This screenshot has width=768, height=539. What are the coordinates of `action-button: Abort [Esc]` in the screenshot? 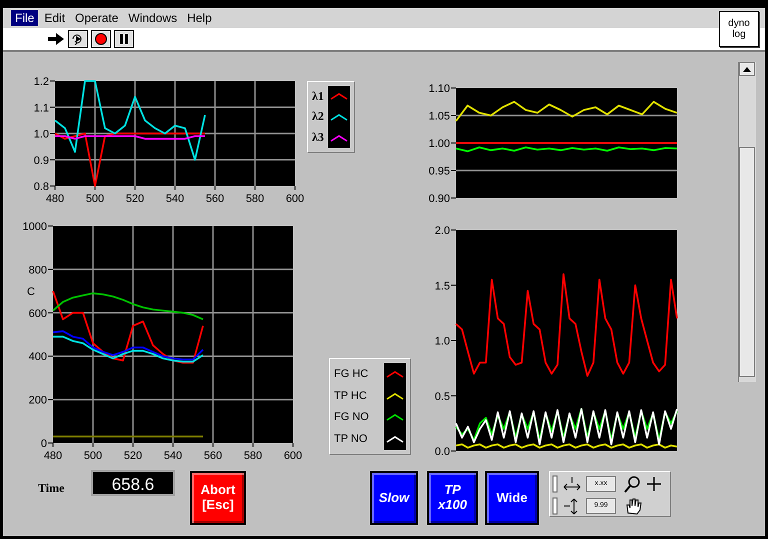 It's located at (218, 498).